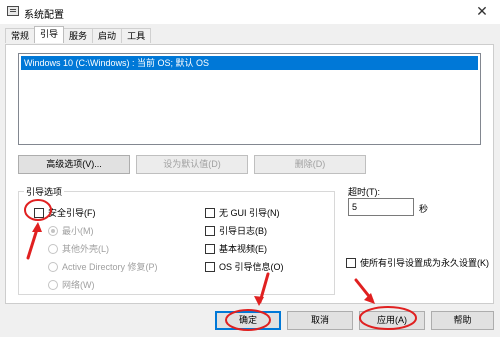  I want to click on timeout-label: 超时(T):, so click(364, 192).